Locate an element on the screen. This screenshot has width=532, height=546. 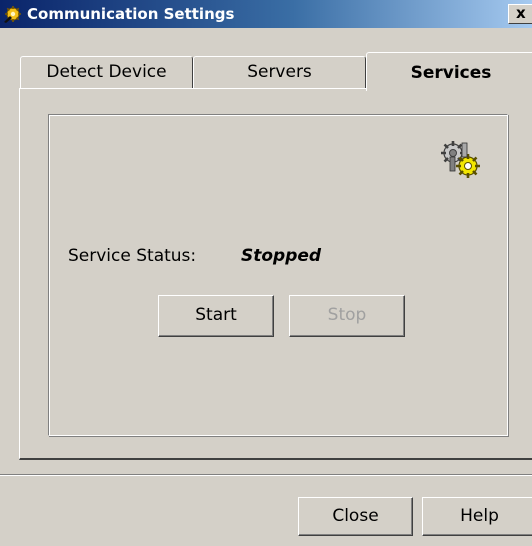
close-button: Close is located at coordinates (355, 516).